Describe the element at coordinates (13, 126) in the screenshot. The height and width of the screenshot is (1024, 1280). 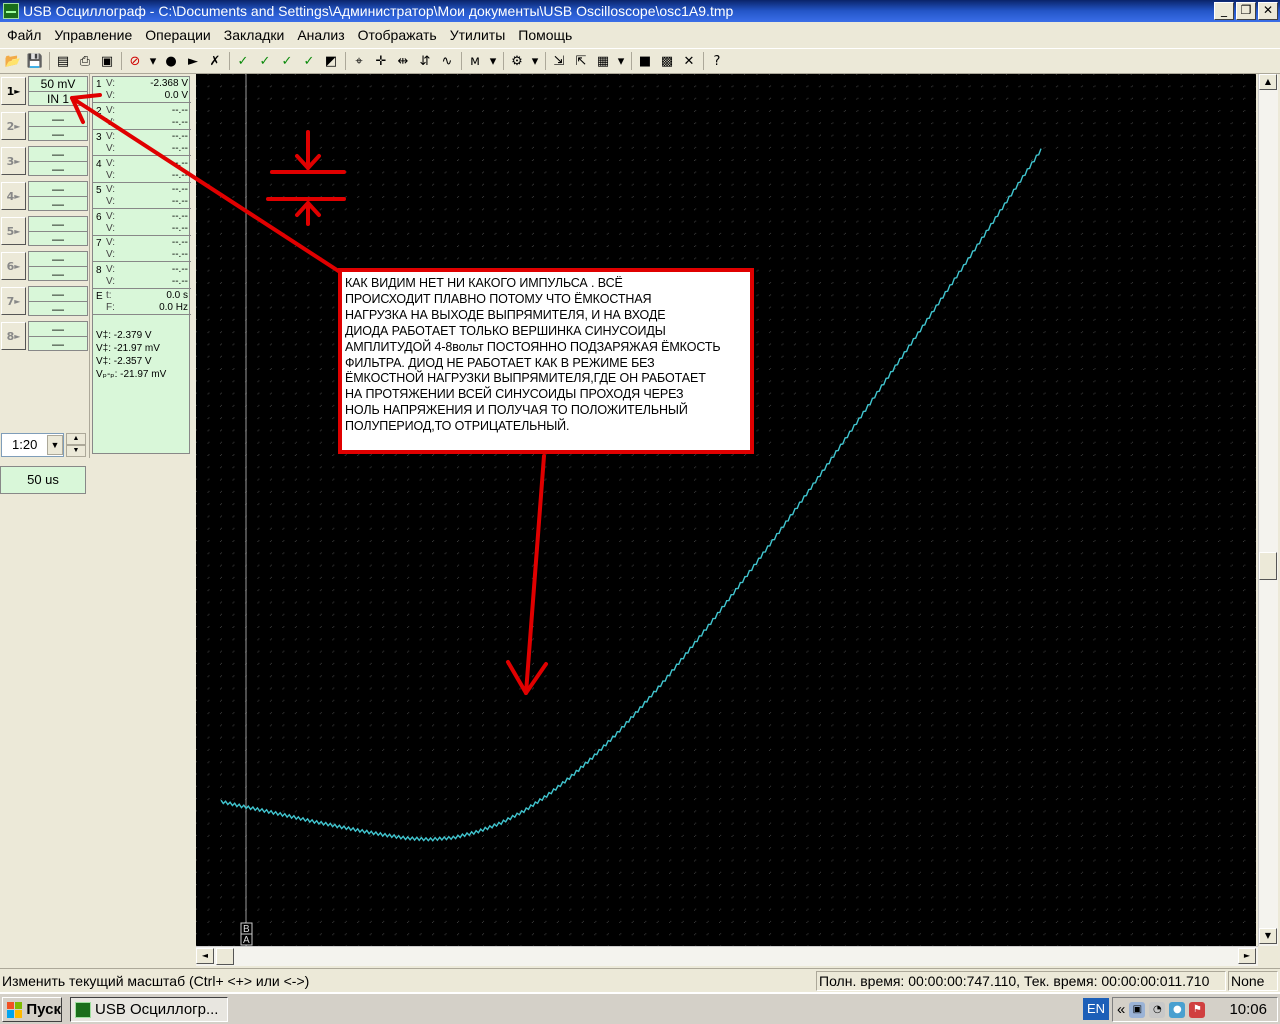
I see `channel-2-toggle-button: 2 ►` at that location.